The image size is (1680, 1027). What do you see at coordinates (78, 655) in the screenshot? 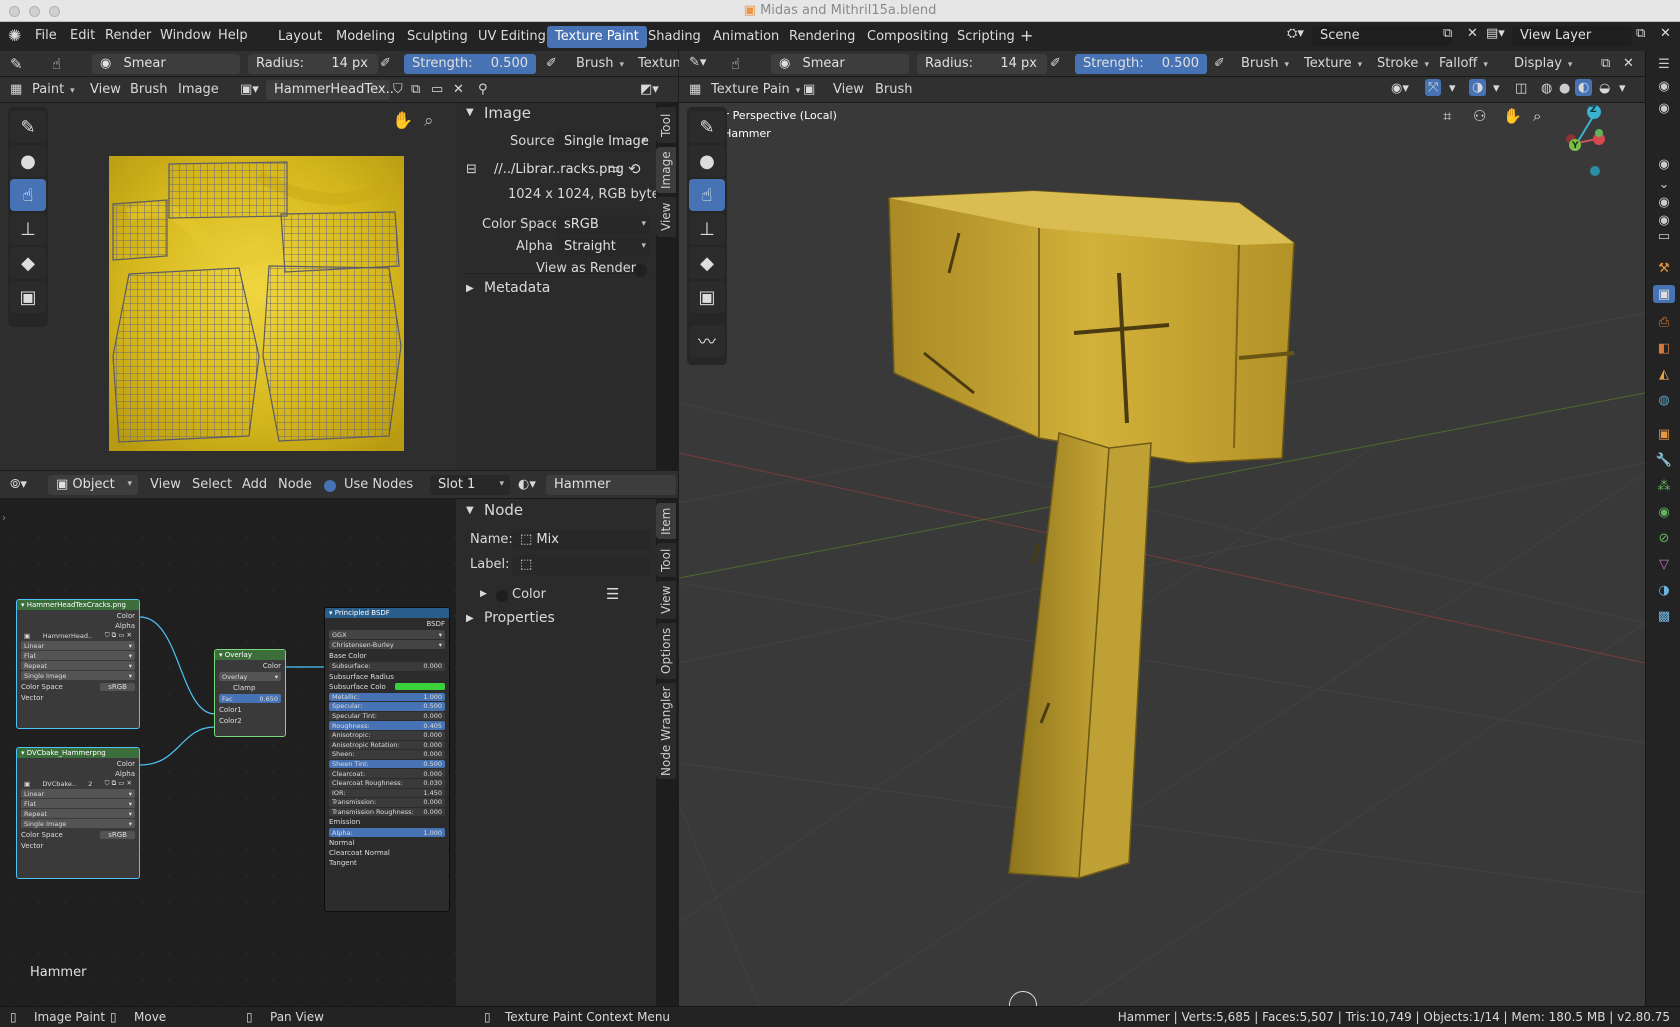
I see `projection-dropdown: Flat ▾` at bounding box center [78, 655].